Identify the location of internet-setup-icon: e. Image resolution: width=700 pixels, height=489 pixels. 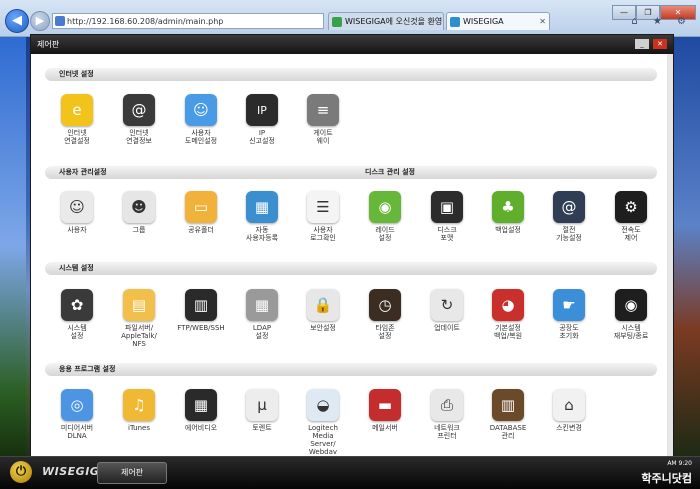
(77, 110).